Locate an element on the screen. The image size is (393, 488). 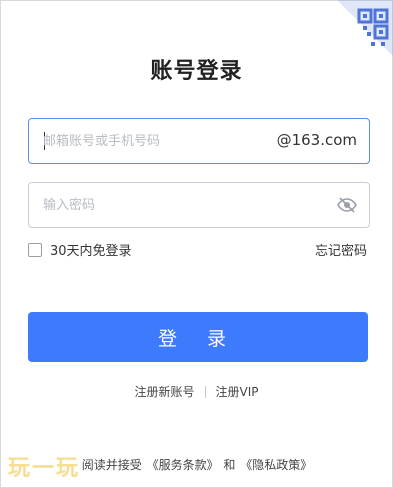
page-title: 账号登录 is located at coordinates (196, 71).